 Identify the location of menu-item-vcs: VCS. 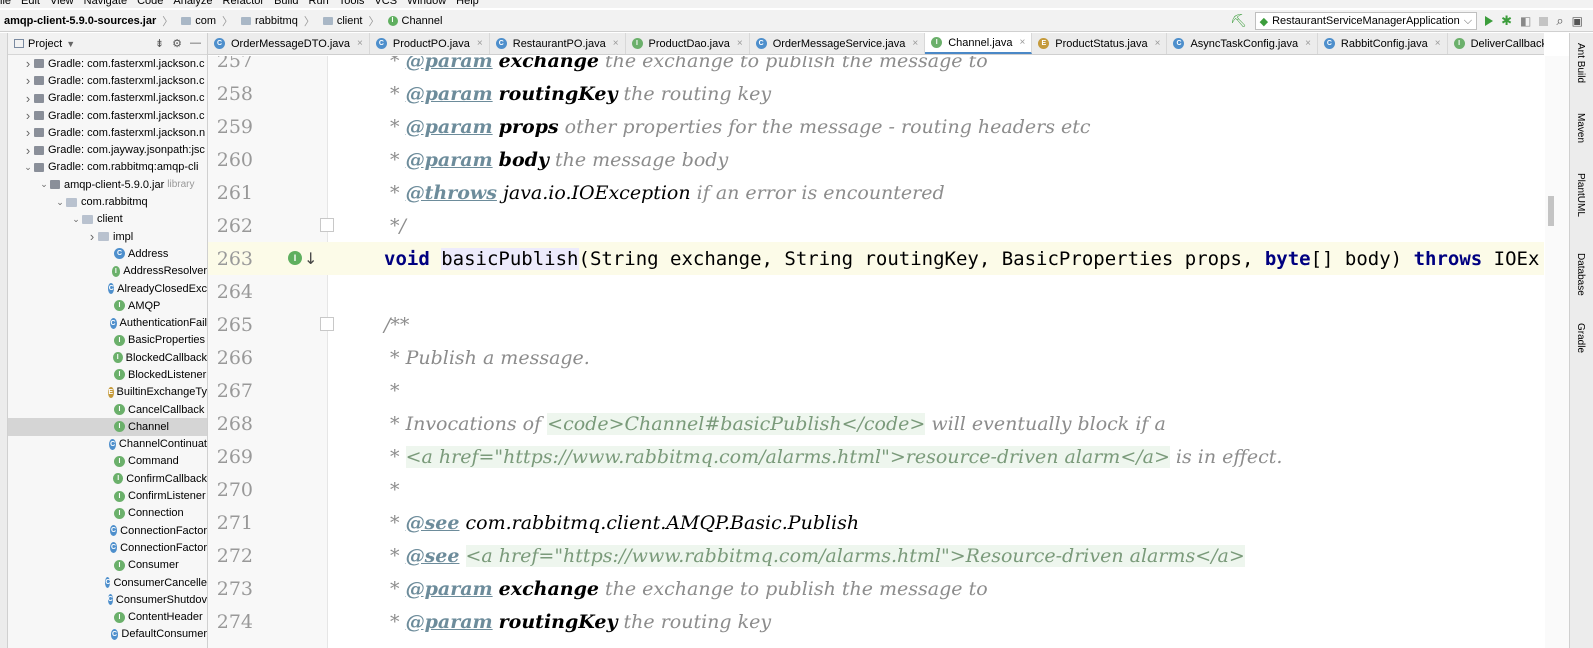
(385, 4).